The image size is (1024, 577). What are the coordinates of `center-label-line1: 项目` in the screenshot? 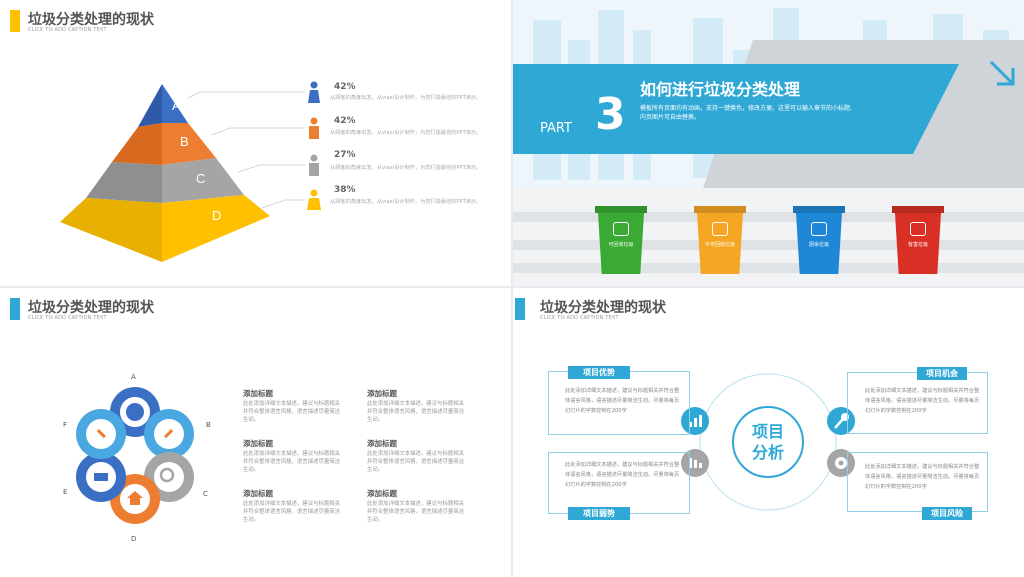 It's located at (767, 431).